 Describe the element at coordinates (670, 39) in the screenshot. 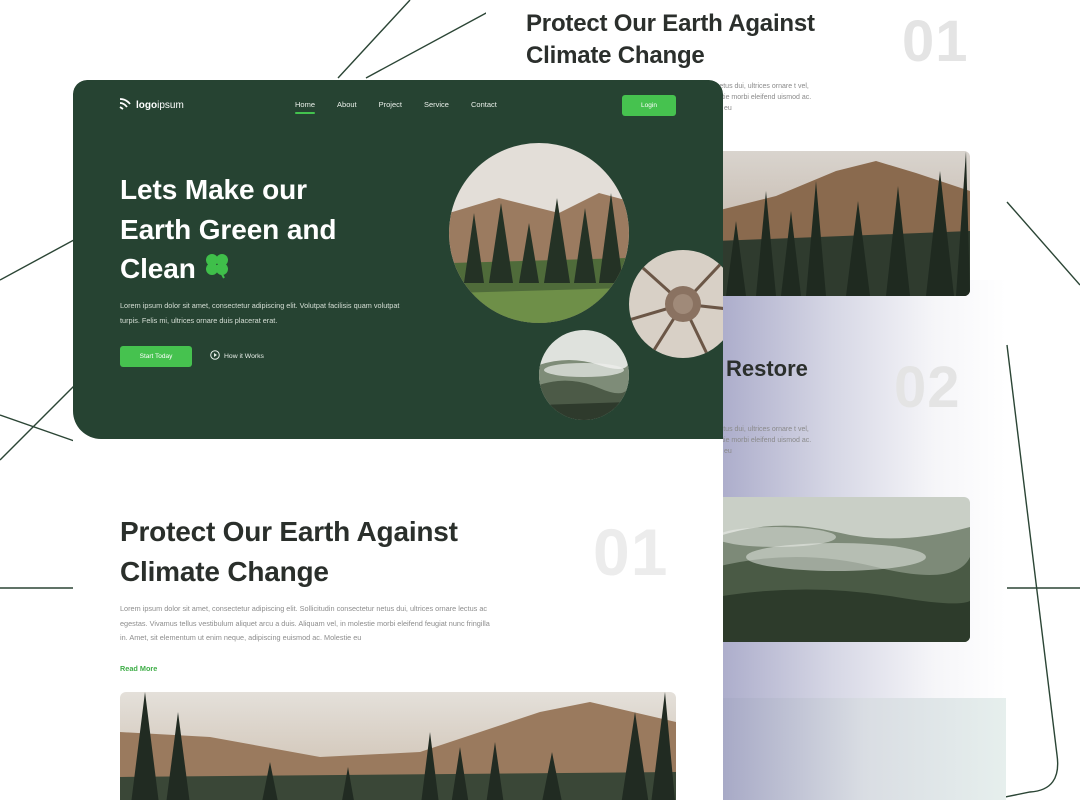

I see `back-section-title: Protect Our Earth Against Climate Change` at that location.